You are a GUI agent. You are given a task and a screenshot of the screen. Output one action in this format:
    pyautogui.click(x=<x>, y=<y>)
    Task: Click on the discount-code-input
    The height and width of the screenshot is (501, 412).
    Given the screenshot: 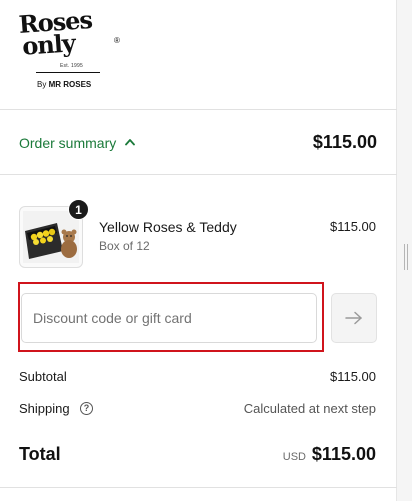 What is the action you would take?
    pyautogui.click(x=169, y=318)
    